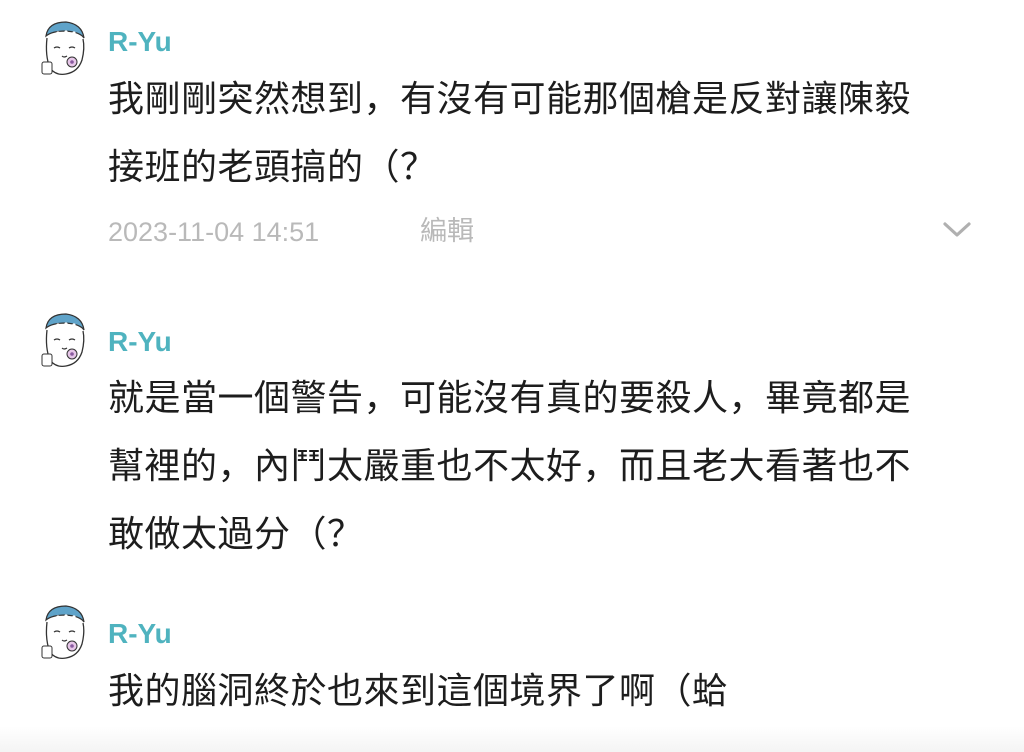  What do you see at coordinates (214, 232) in the screenshot?
I see `comment-timestamp: 2023-11-04 14:51` at bounding box center [214, 232].